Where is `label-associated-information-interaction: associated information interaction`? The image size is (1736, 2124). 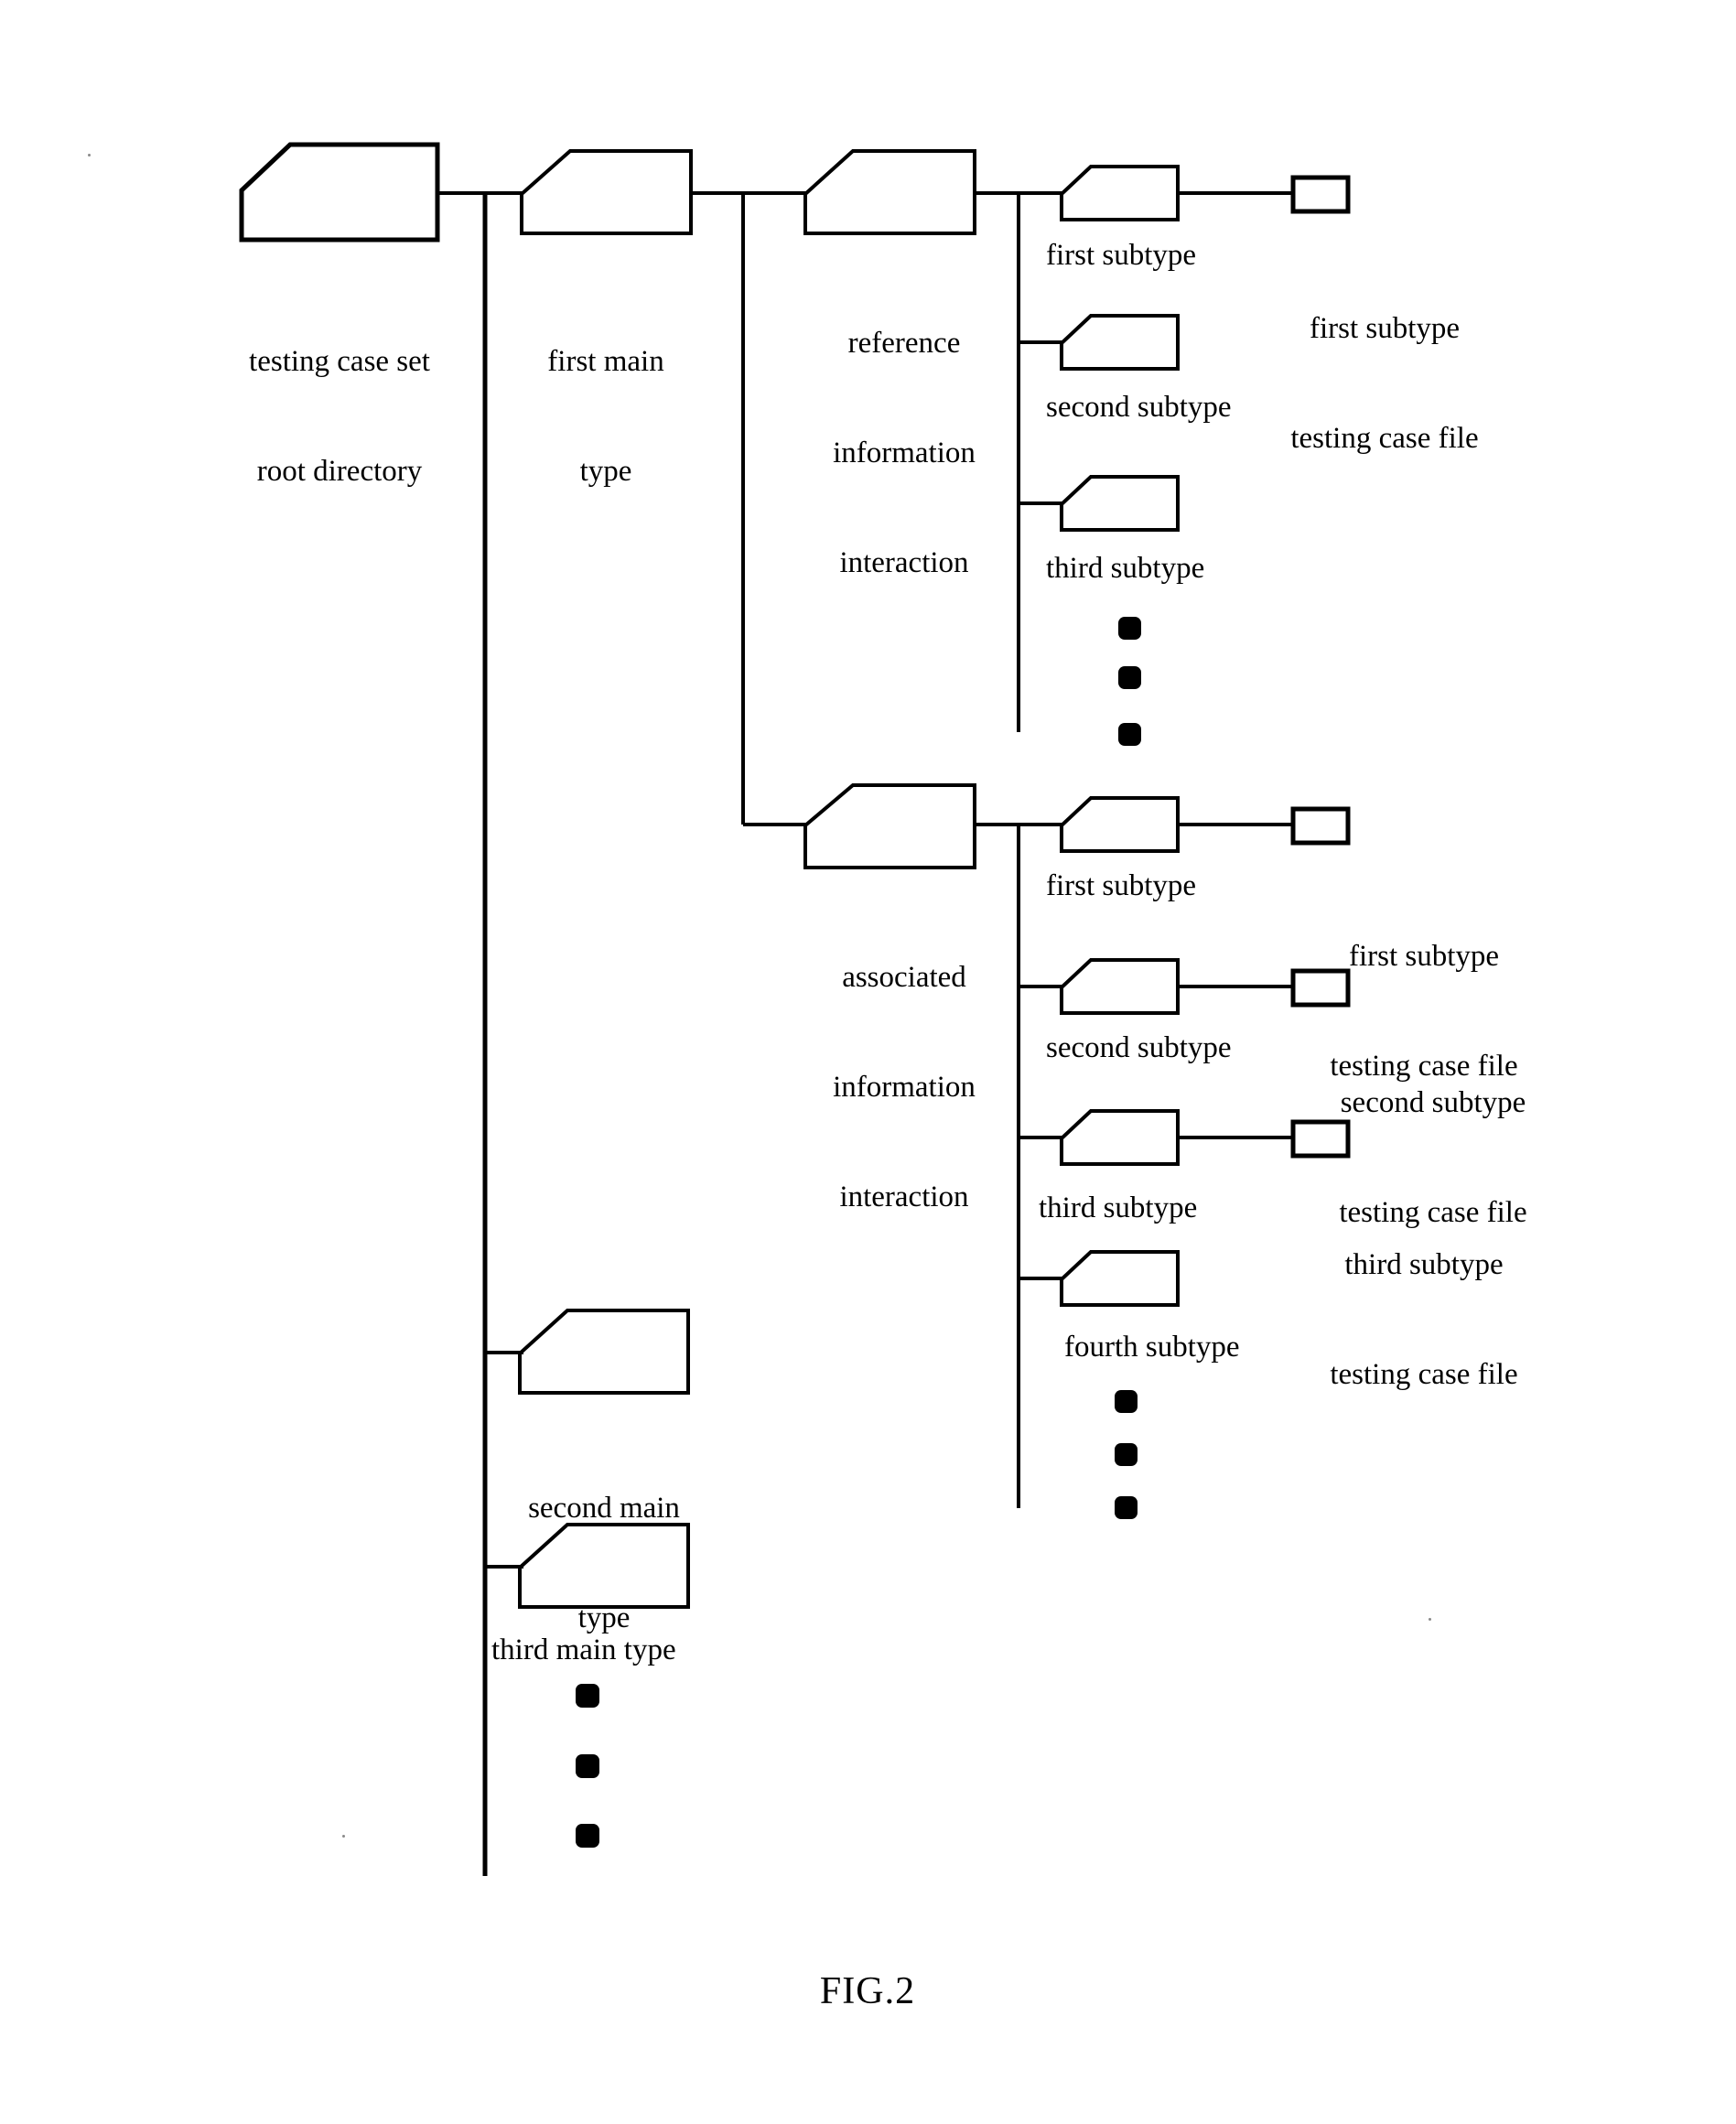
label-associated-information-interaction: associated information interaction is located at coordinates (905, 1087).